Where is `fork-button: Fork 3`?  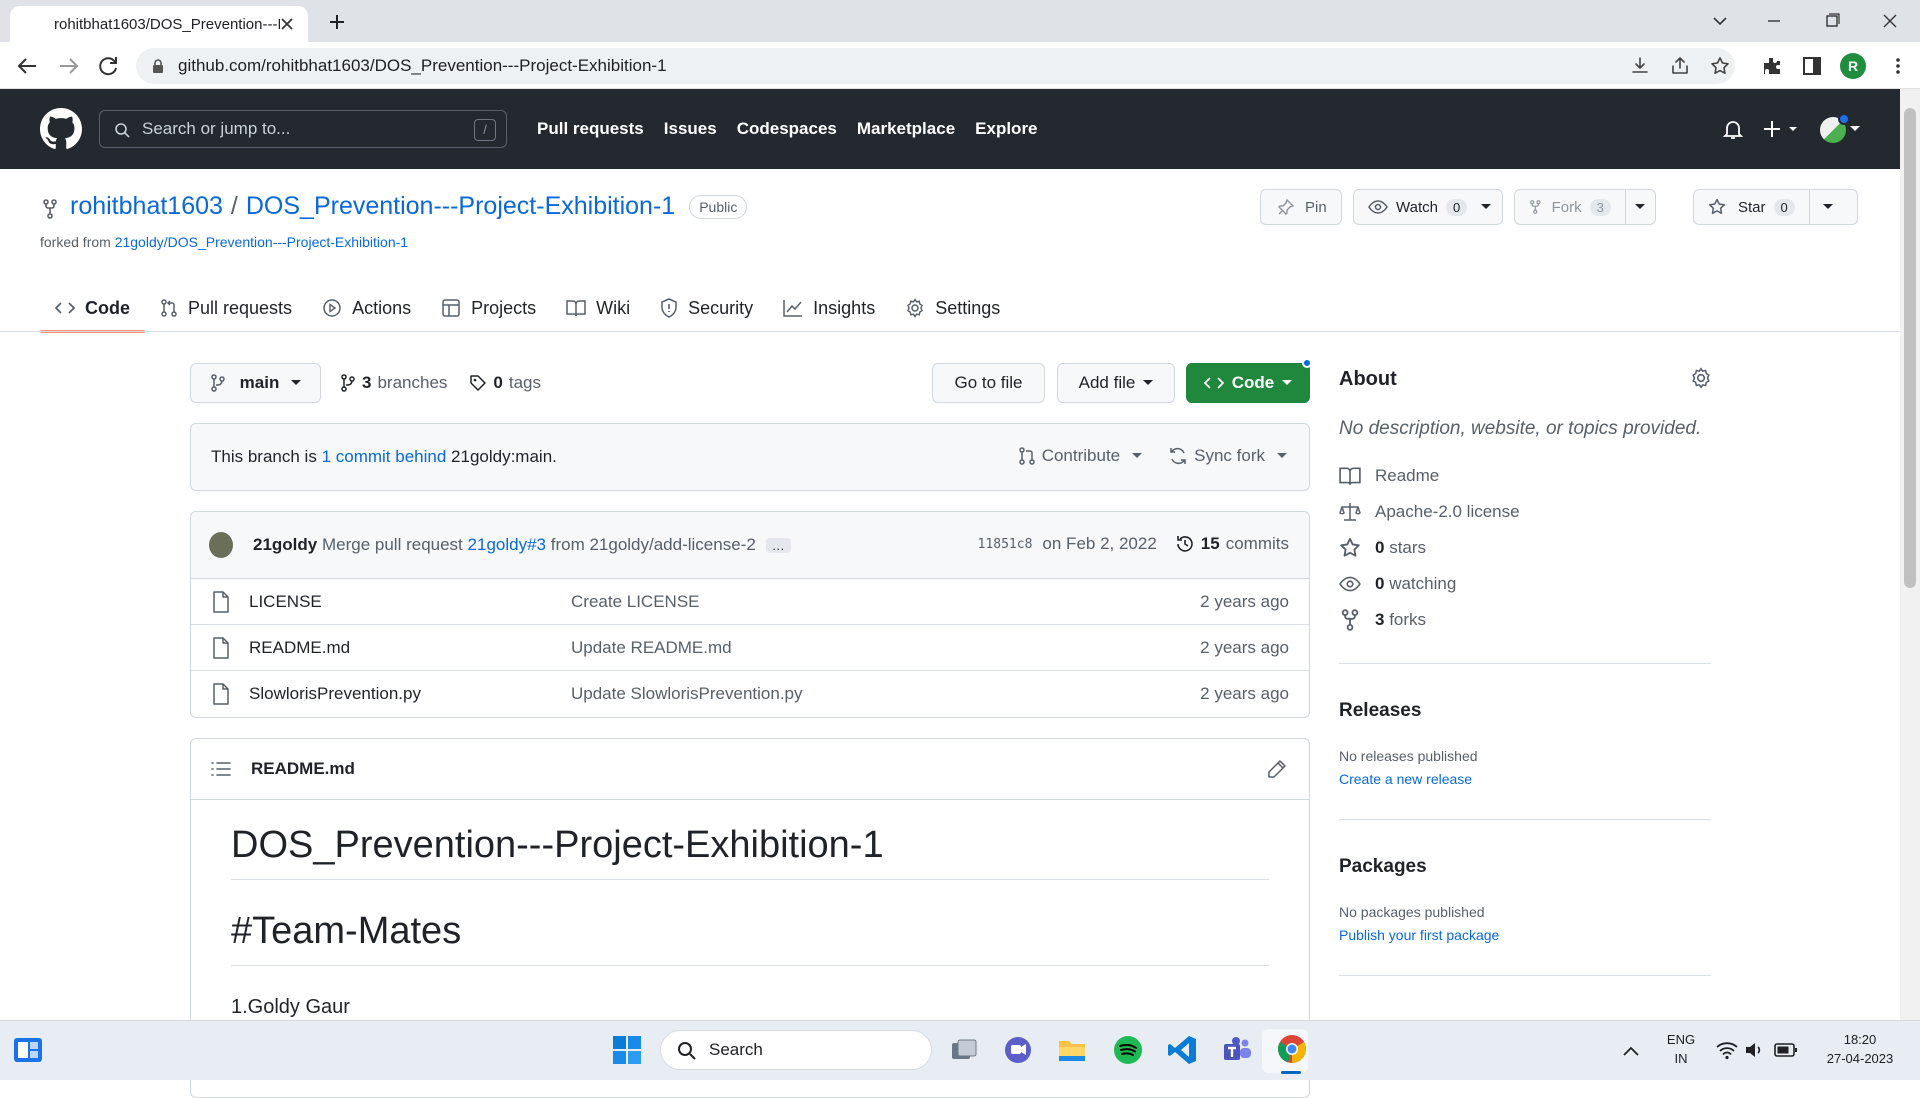 fork-button: Fork 3 is located at coordinates (1585, 207).